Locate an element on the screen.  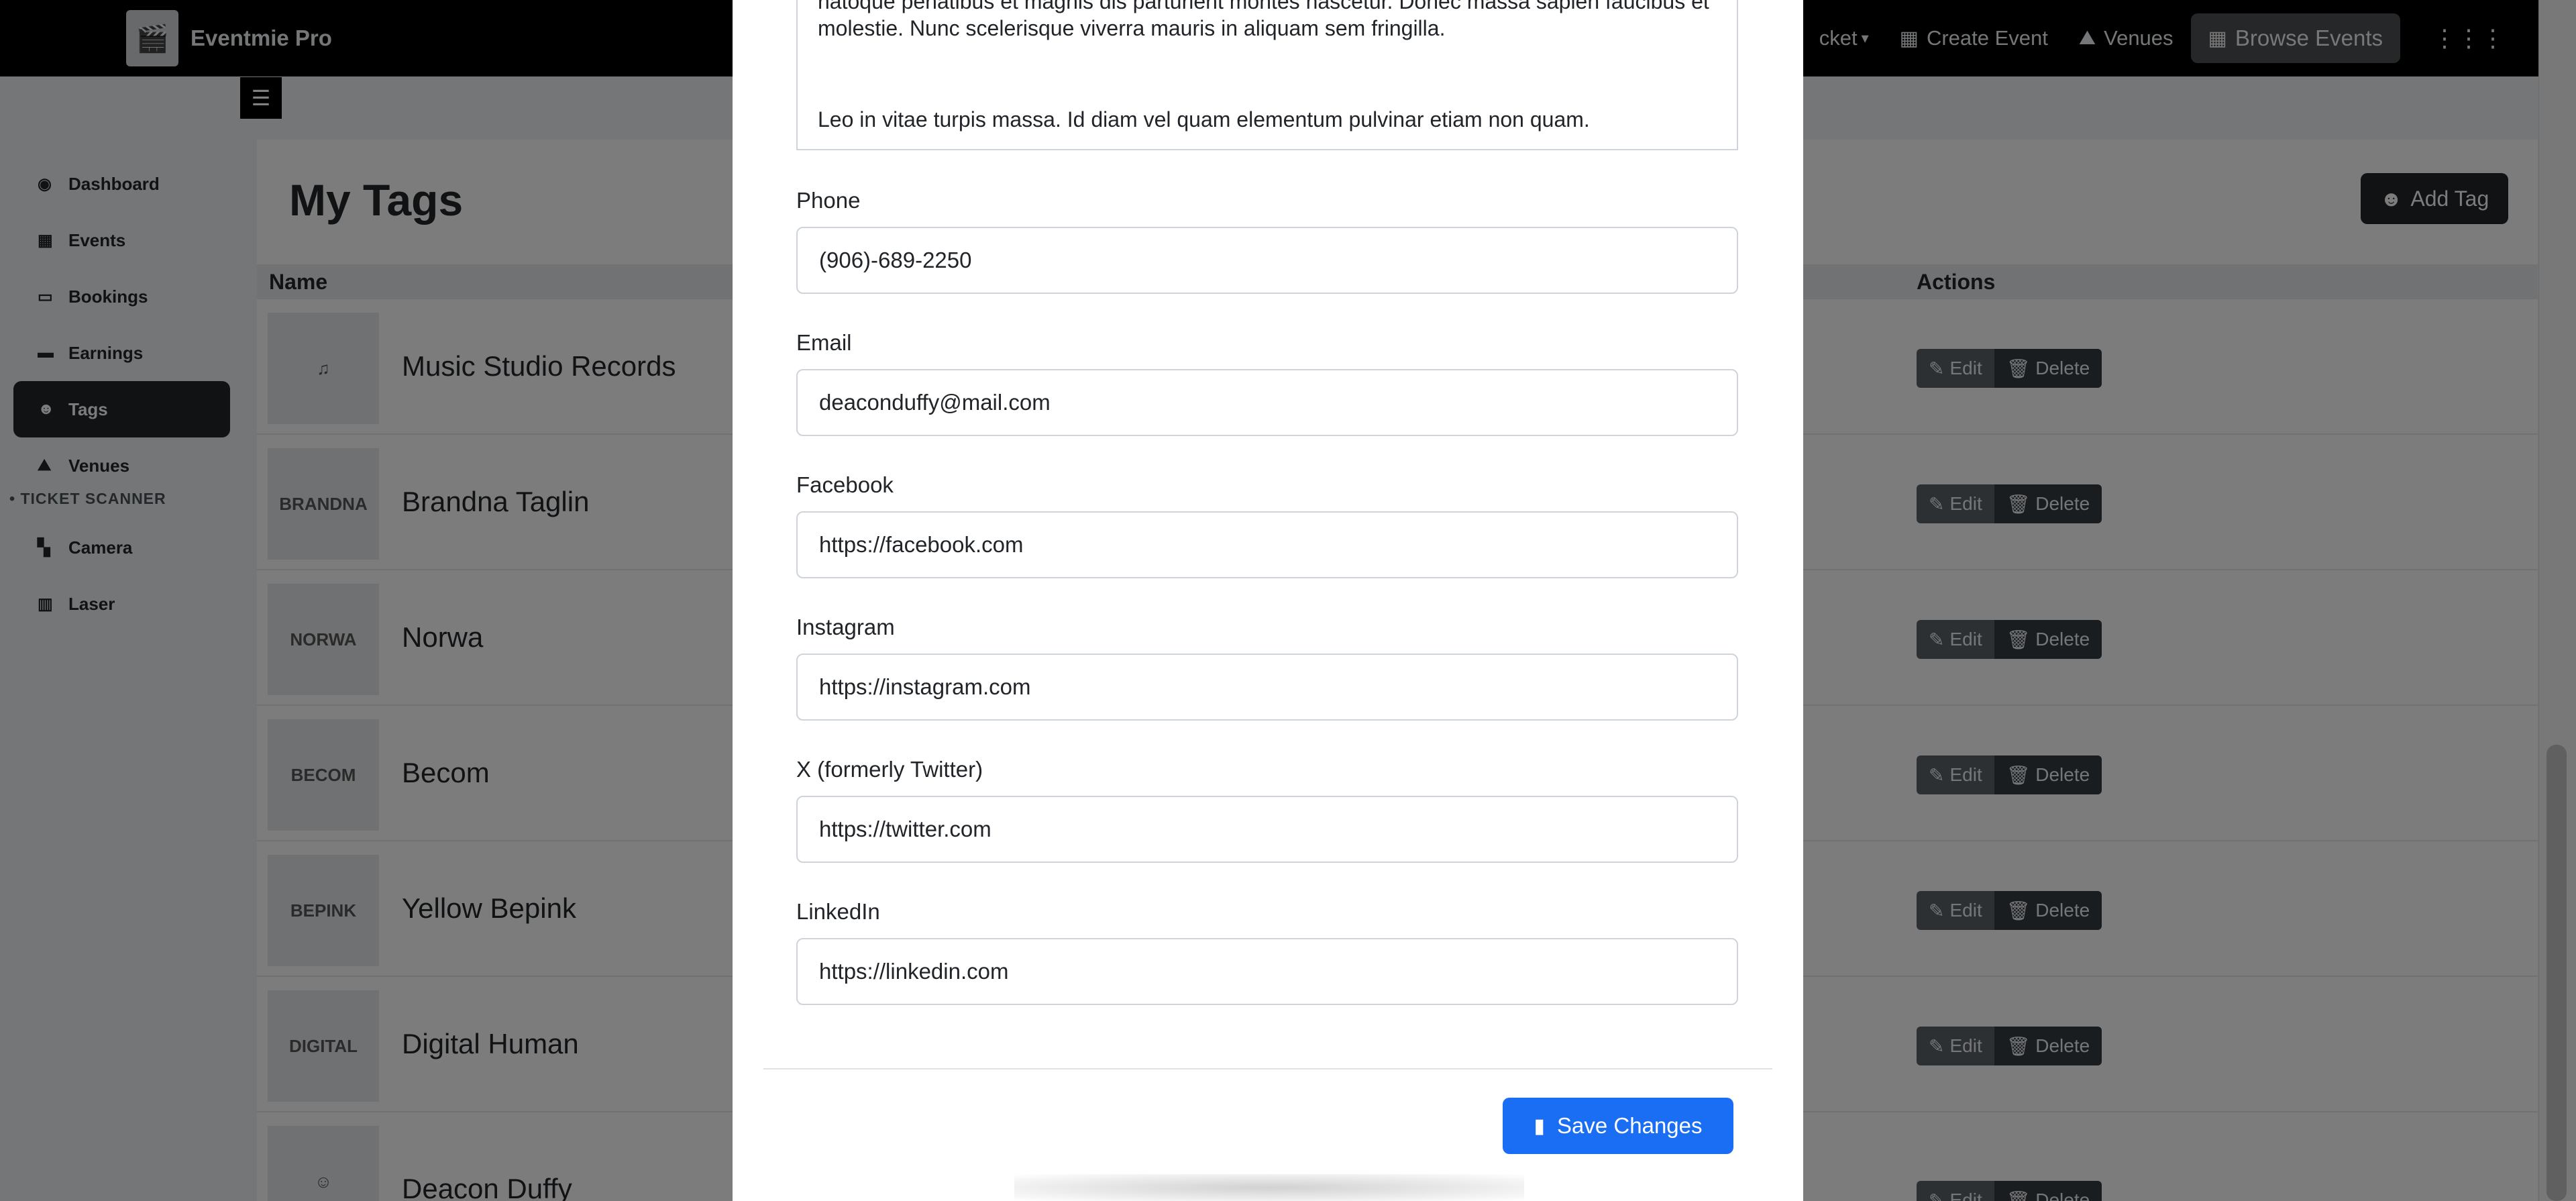
phone-label: Phone is located at coordinates (828, 200).